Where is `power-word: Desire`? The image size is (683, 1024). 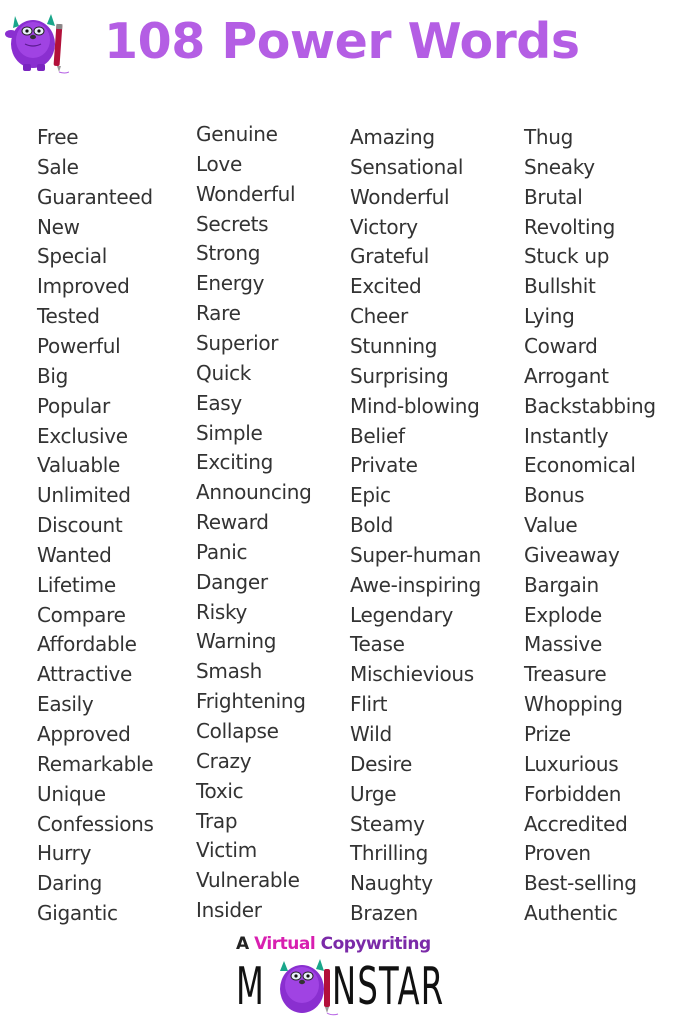
power-word: Desire is located at coordinates (381, 763).